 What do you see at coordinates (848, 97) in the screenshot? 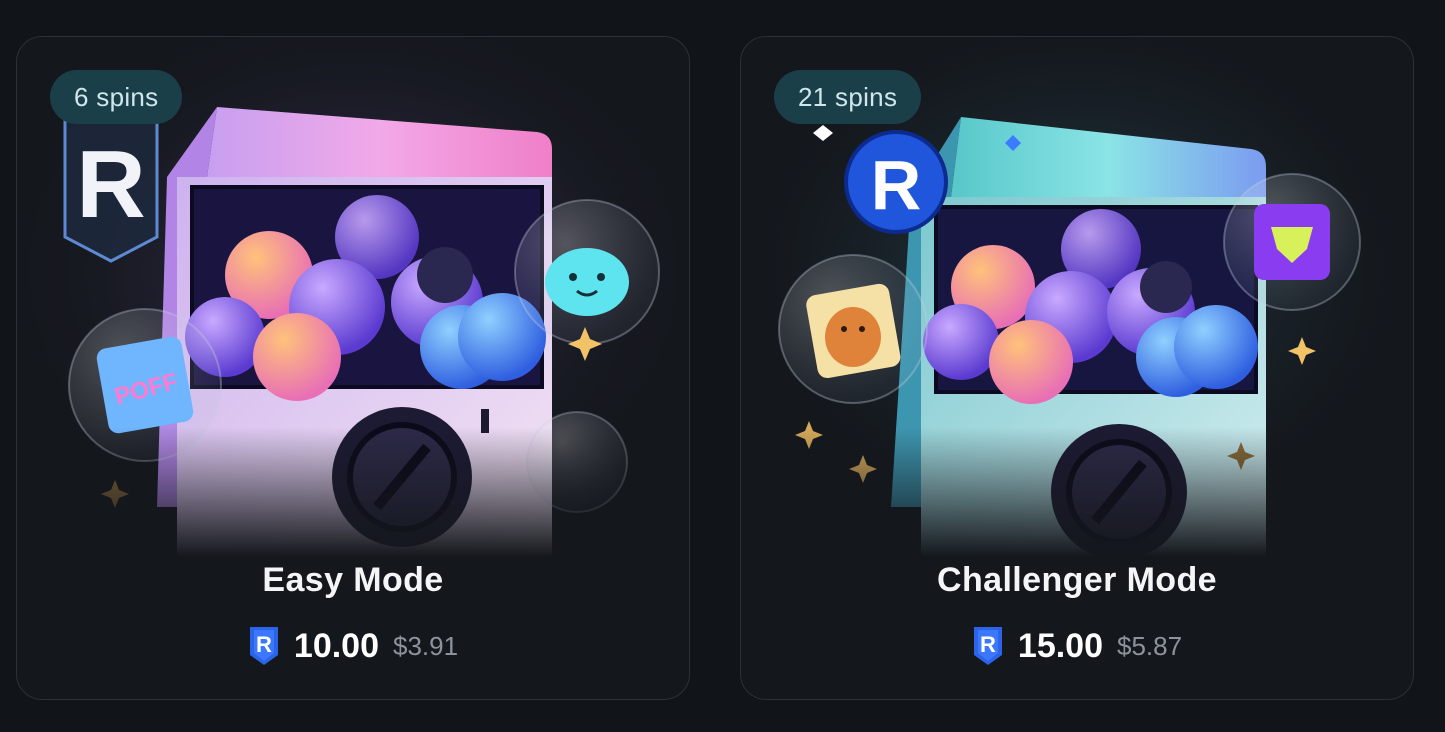
I see `spins-badge: 21 spins` at bounding box center [848, 97].